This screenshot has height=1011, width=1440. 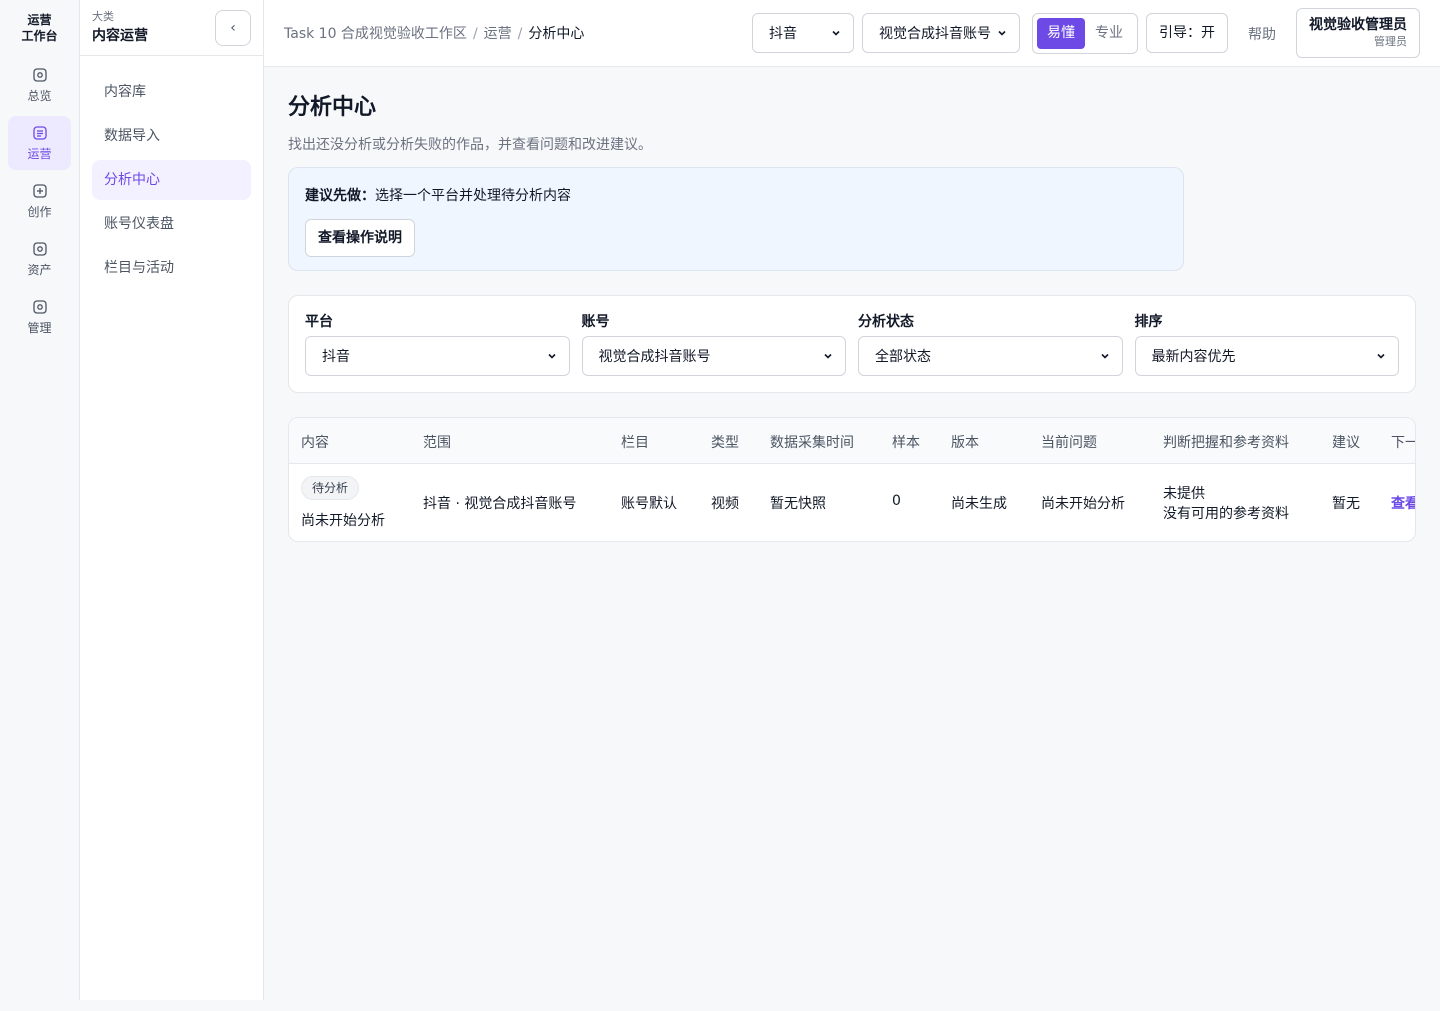 What do you see at coordinates (1226, 443) in the screenshot?
I see `column-header-confidence: 判断把握和参考资料` at bounding box center [1226, 443].